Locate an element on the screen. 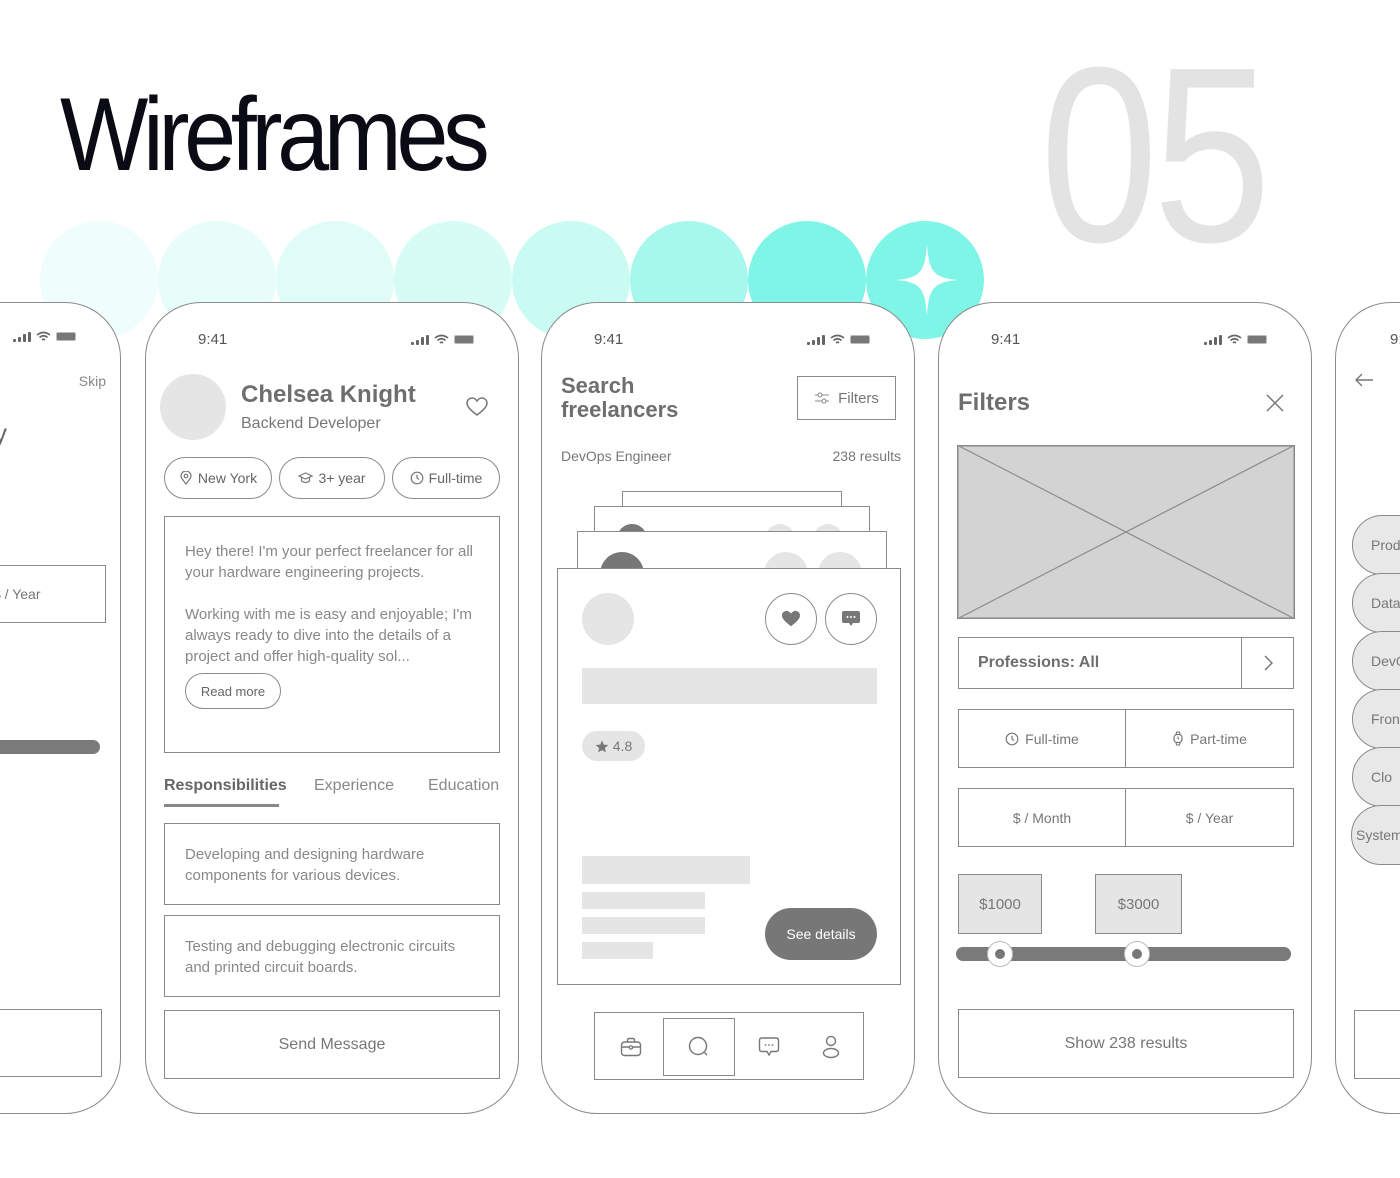 Image resolution: width=1400 pixels, height=1178 pixels. sliders-icon is located at coordinates (822, 398).